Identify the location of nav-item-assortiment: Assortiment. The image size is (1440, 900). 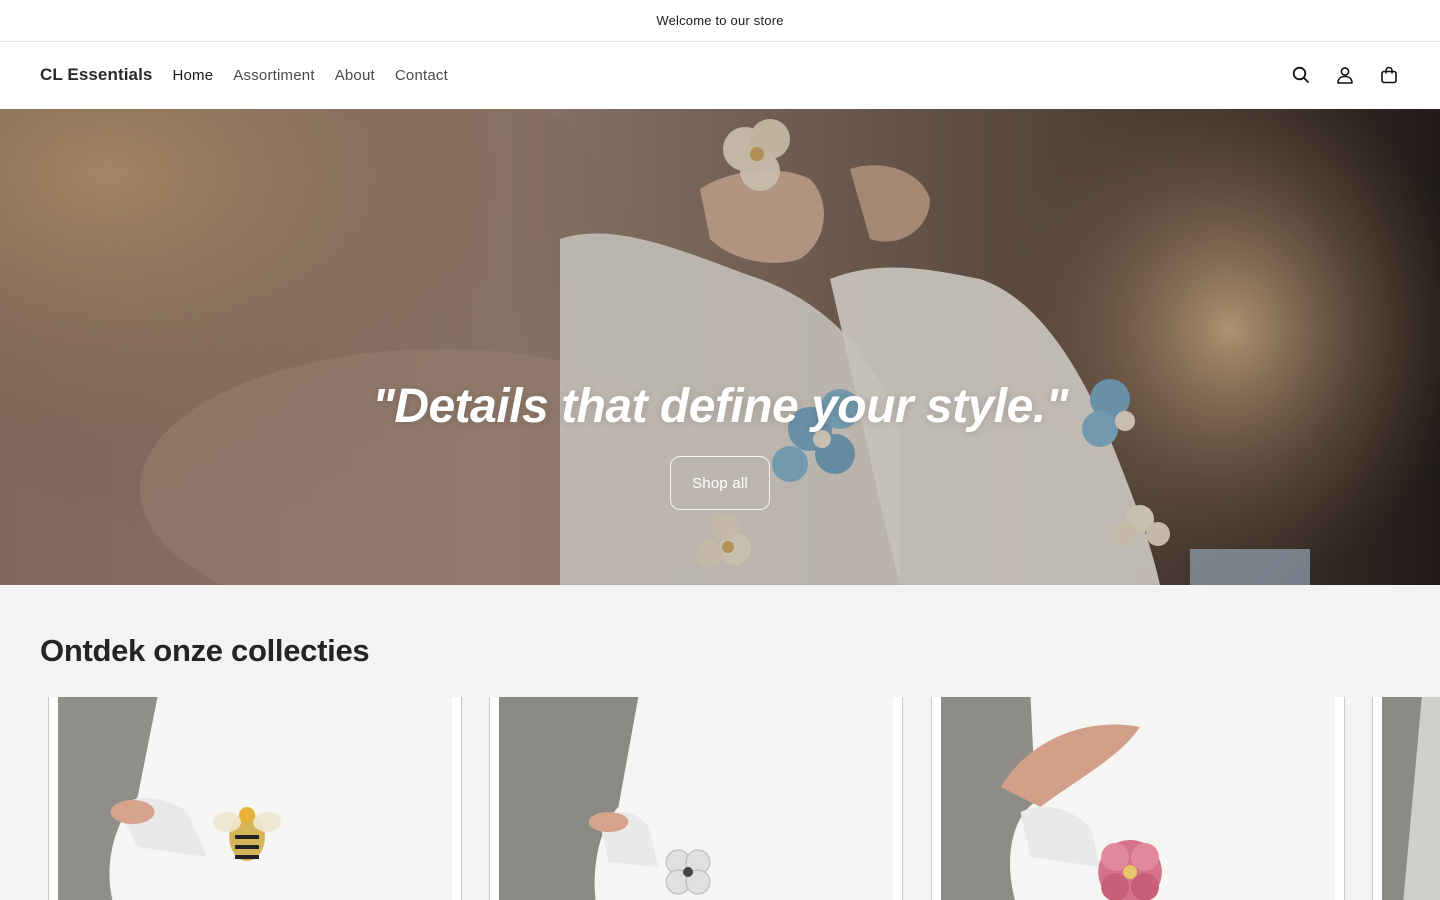
(273, 75).